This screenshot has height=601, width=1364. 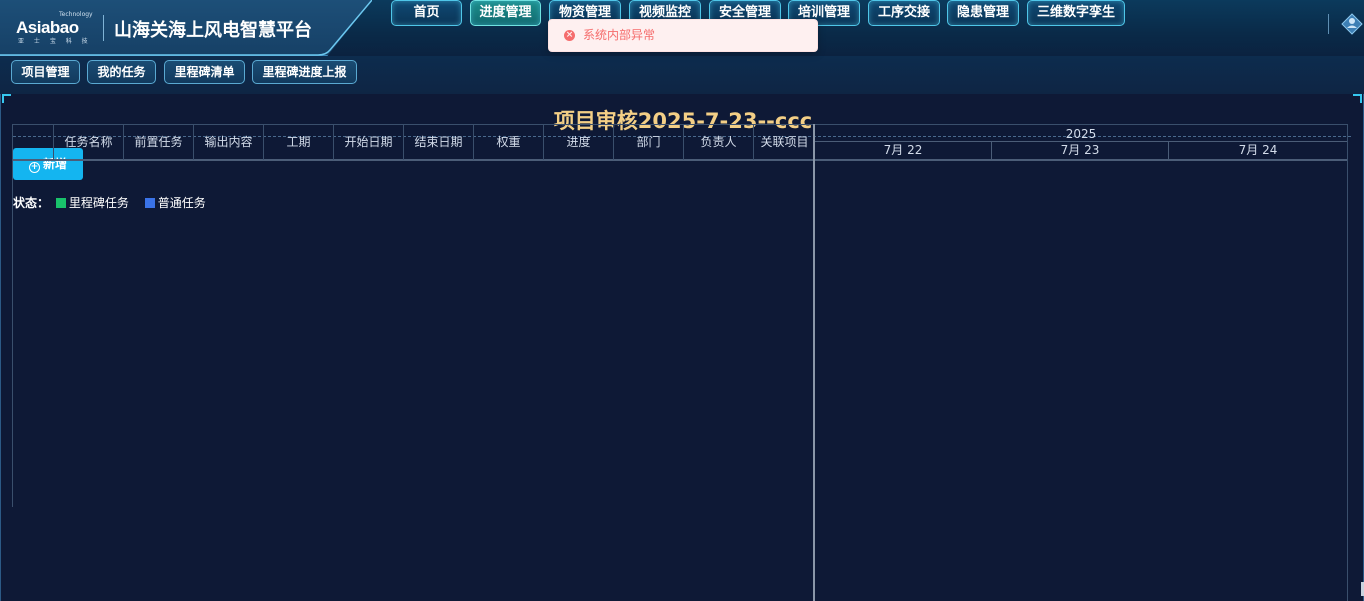 I want to click on subnav-milestone-report: 里程碑进度上报, so click(x=304, y=72).